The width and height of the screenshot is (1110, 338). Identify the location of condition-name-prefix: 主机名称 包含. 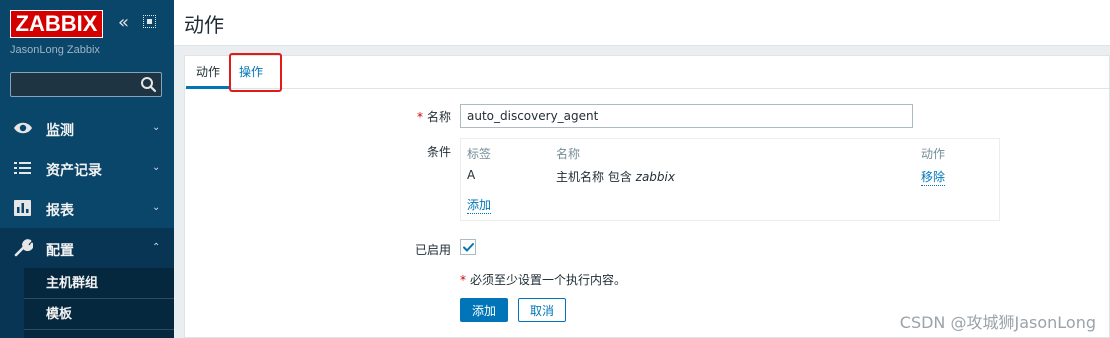
(596, 177).